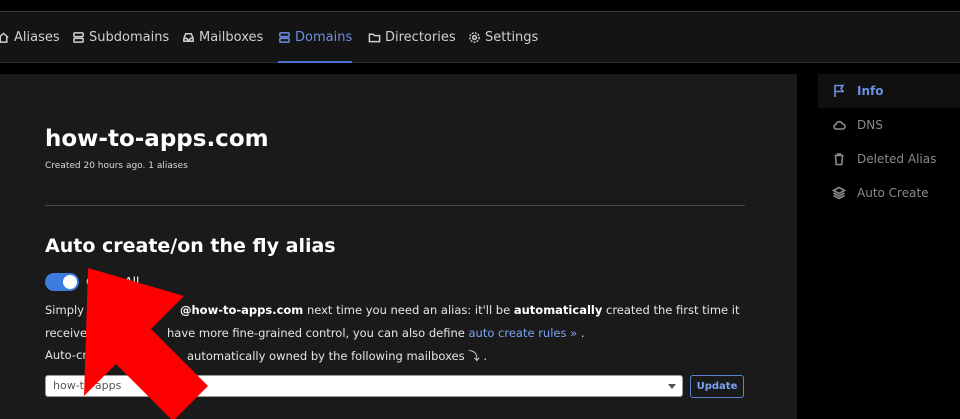 This screenshot has width=960, height=419. I want to click on trash-icon, so click(839, 159).